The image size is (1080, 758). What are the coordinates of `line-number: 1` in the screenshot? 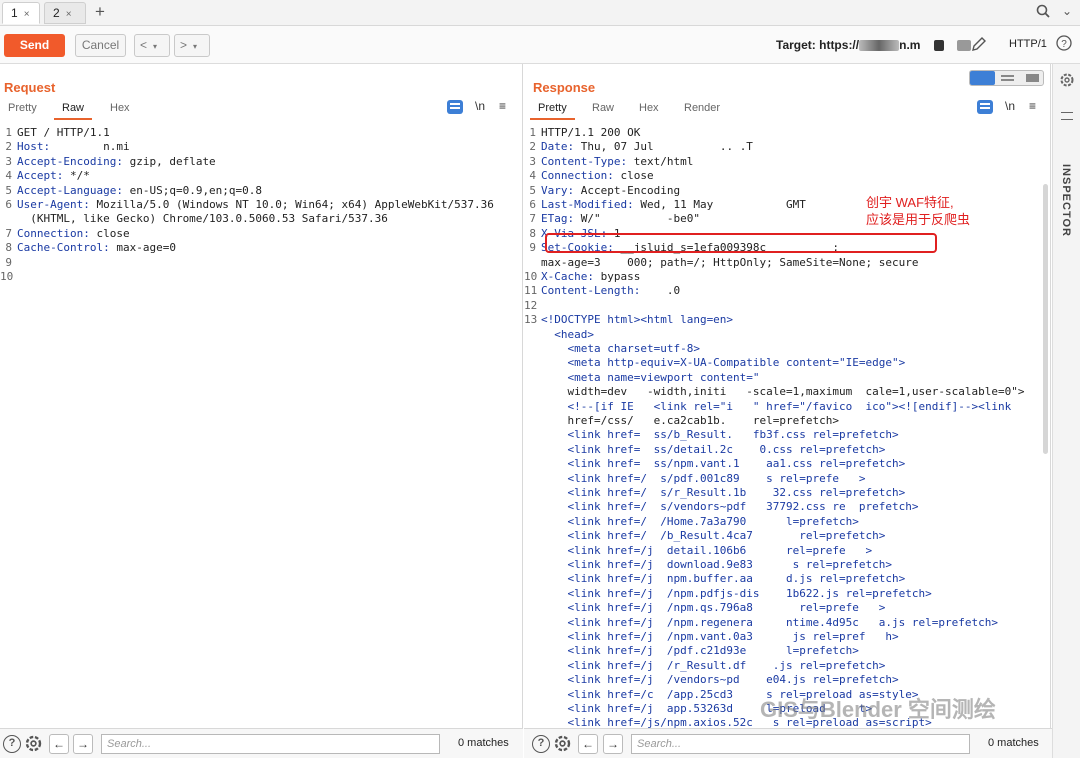 It's located at (8, 132).